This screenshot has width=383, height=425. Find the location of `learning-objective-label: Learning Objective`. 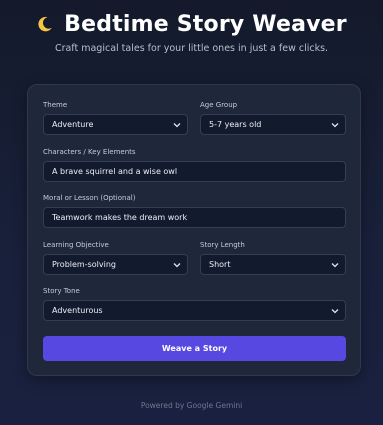

learning-objective-label: Learning Objective is located at coordinates (76, 245).